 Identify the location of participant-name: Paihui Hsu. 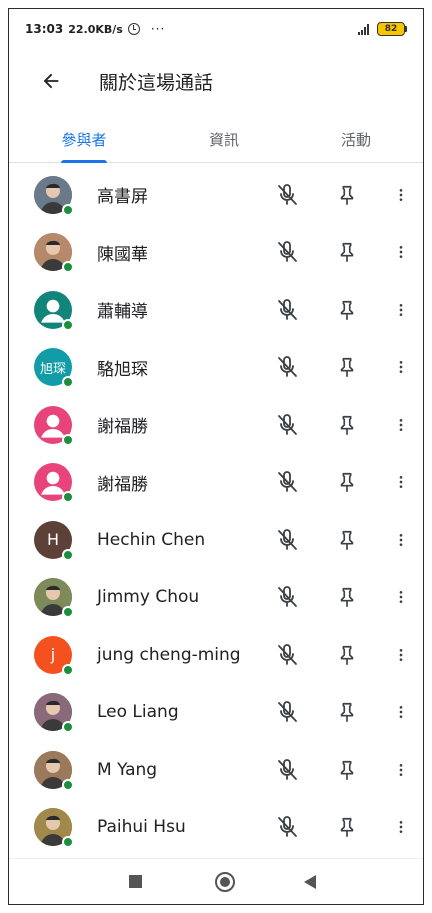
(141, 827).